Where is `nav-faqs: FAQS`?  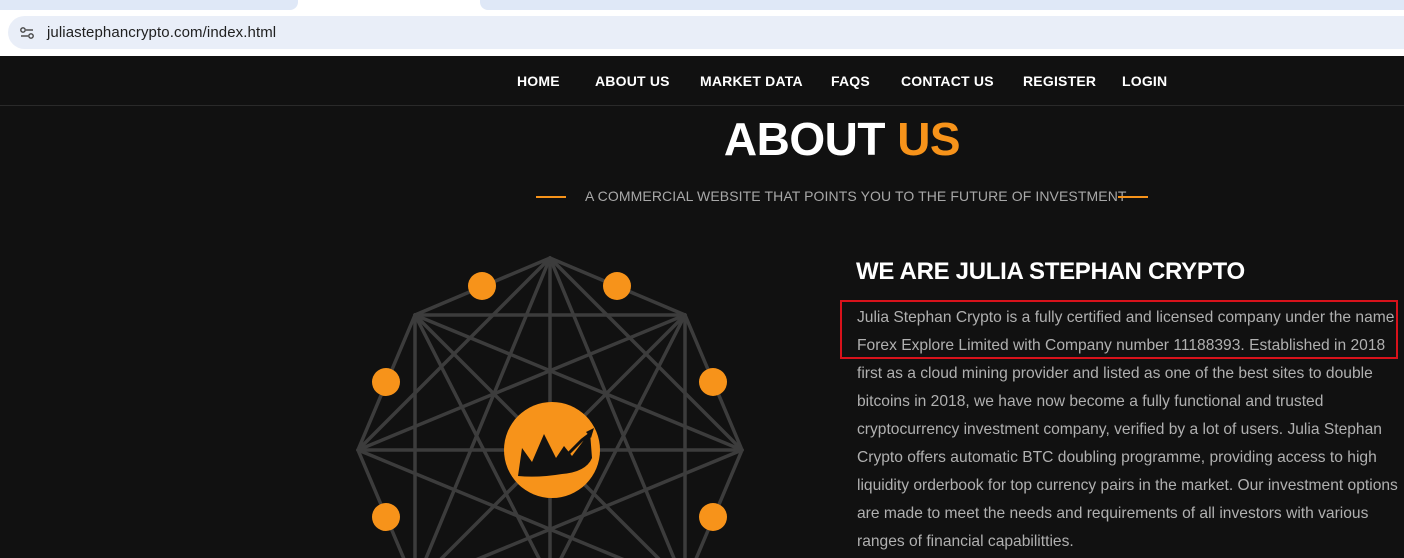 nav-faqs: FAQS is located at coordinates (850, 81).